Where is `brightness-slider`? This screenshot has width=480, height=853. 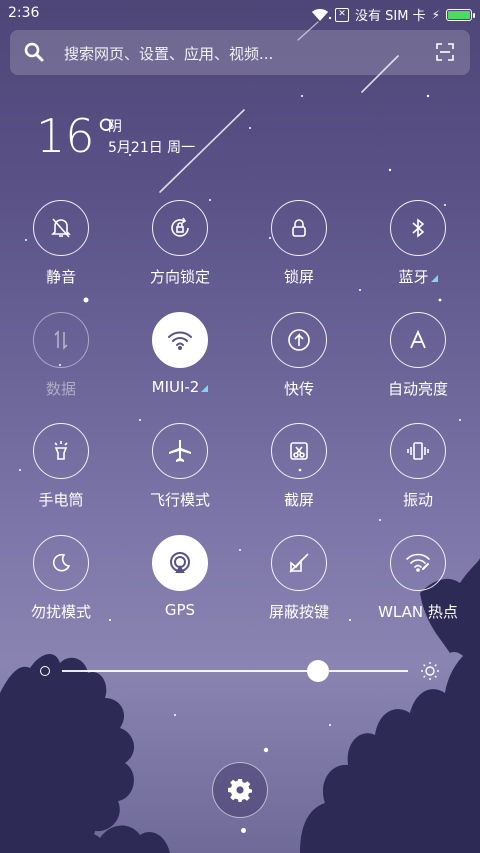 brightness-slider is located at coordinates (240, 671).